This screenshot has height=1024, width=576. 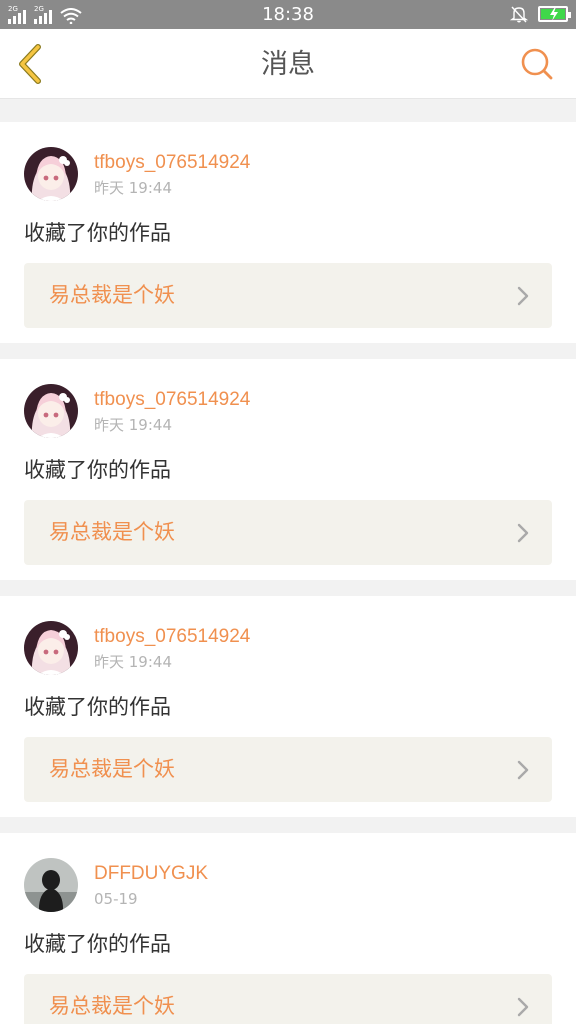 I want to click on message-time: 05-19, so click(x=116, y=899).